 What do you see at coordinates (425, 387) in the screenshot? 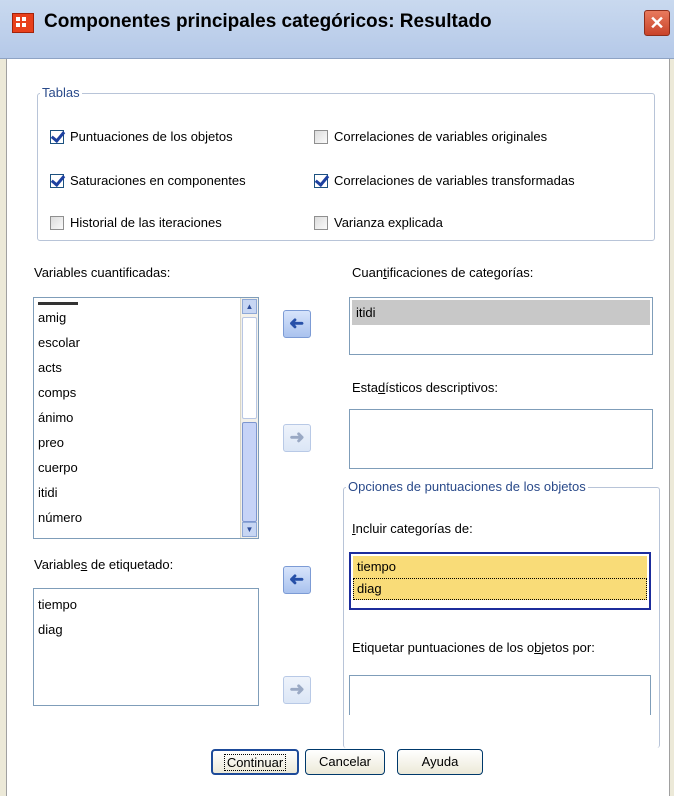
I see `descriptive-label: Estadísticos descriptivos:` at bounding box center [425, 387].